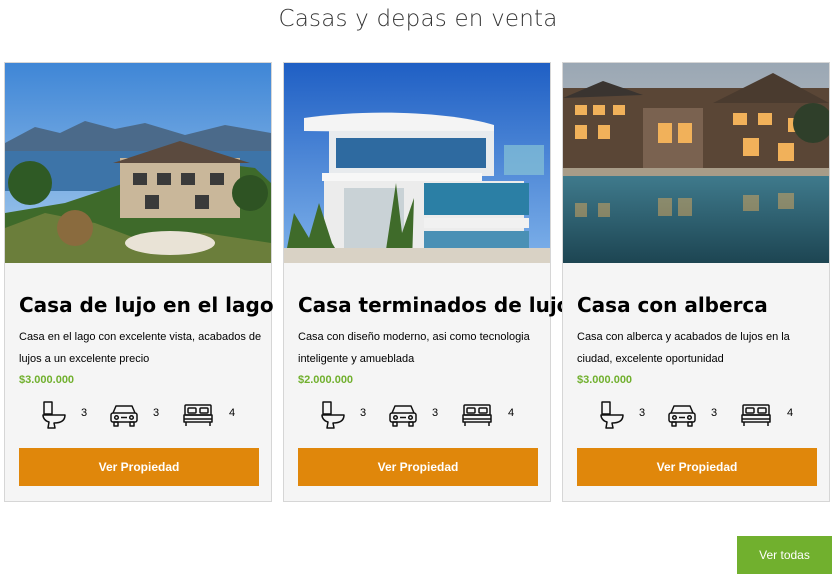 This screenshot has height=582, width=836. I want to click on page-title: Casas y depas en venta, so click(418, 19).